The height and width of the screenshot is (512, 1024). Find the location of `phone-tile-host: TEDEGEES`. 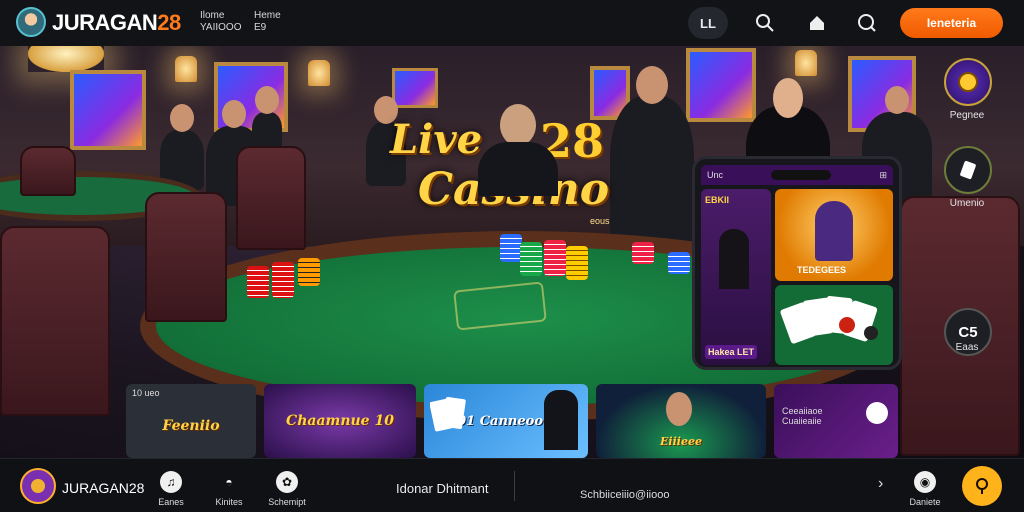

phone-tile-host: TEDEGEES is located at coordinates (834, 235).